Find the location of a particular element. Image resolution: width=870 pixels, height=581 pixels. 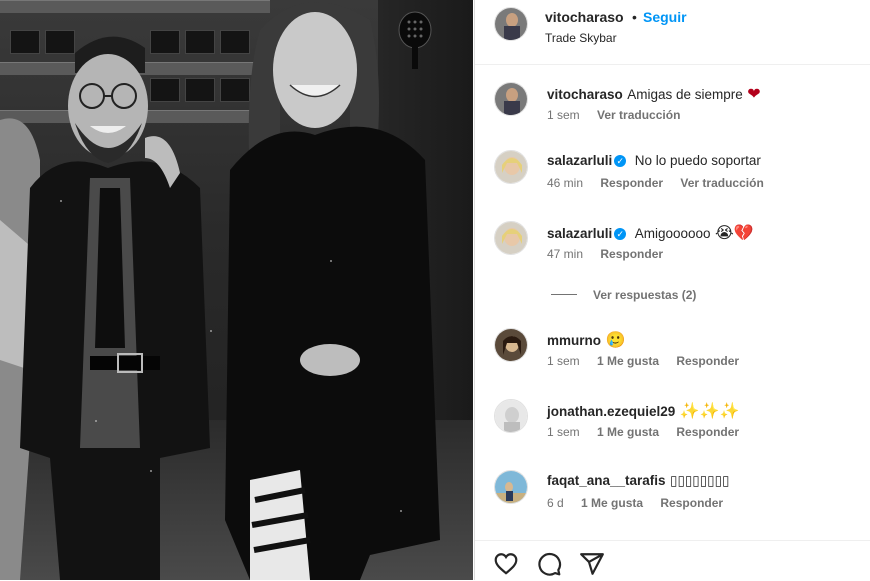

sparkles-emoji: ✨✨✨ is located at coordinates (709, 411).